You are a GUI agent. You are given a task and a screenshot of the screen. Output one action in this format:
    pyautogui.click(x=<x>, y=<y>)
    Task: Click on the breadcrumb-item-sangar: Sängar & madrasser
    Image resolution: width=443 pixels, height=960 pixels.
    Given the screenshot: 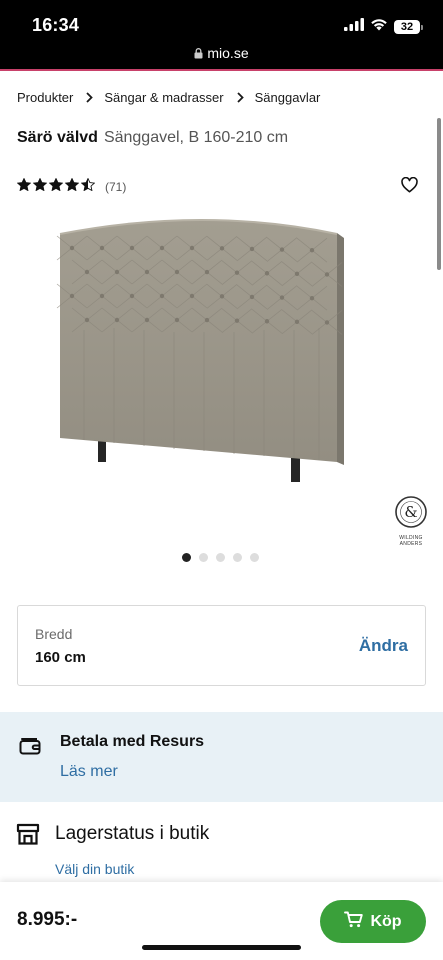 What is the action you would take?
    pyautogui.click(x=163, y=97)
    